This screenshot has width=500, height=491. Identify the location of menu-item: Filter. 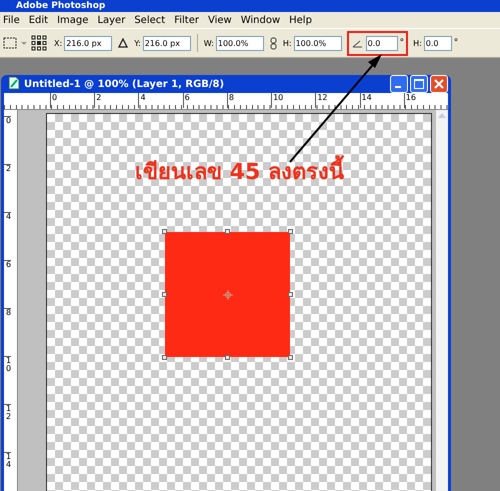
(186, 20).